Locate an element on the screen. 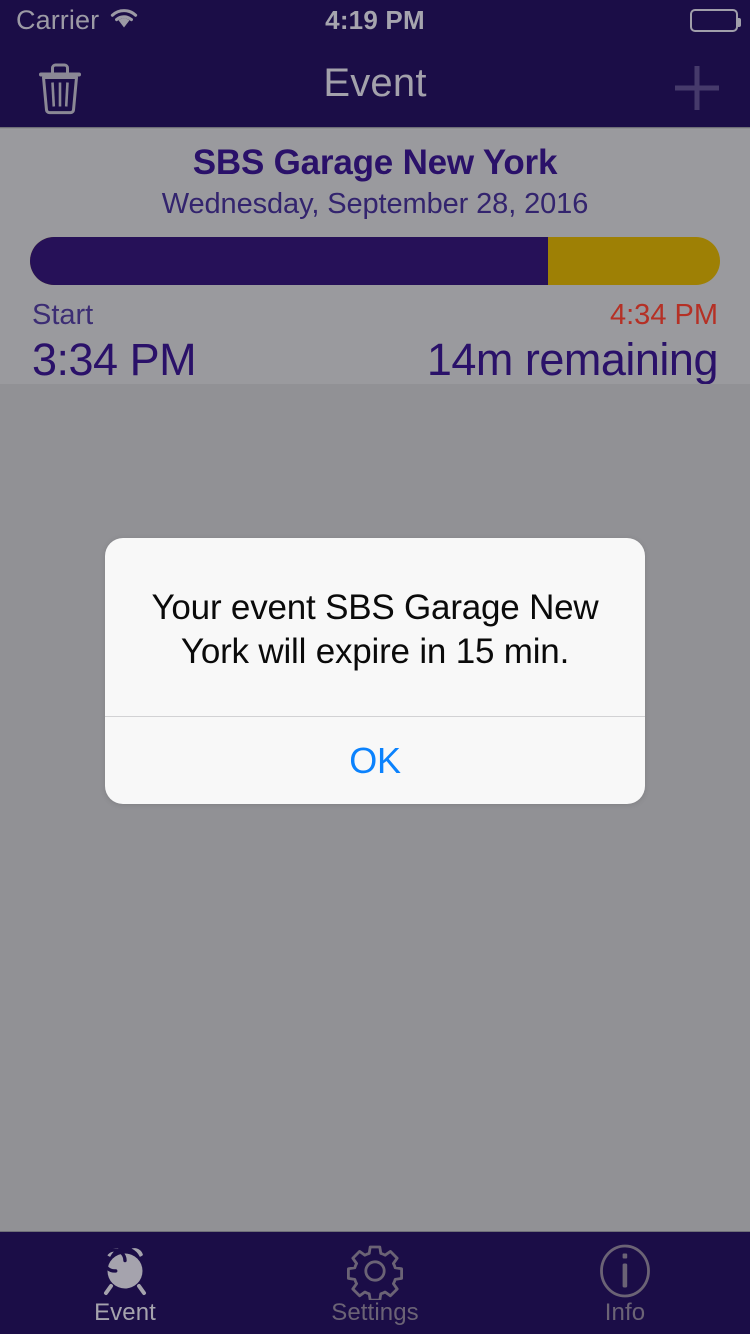  navigation-bar: Event is located at coordinates (375, 84).